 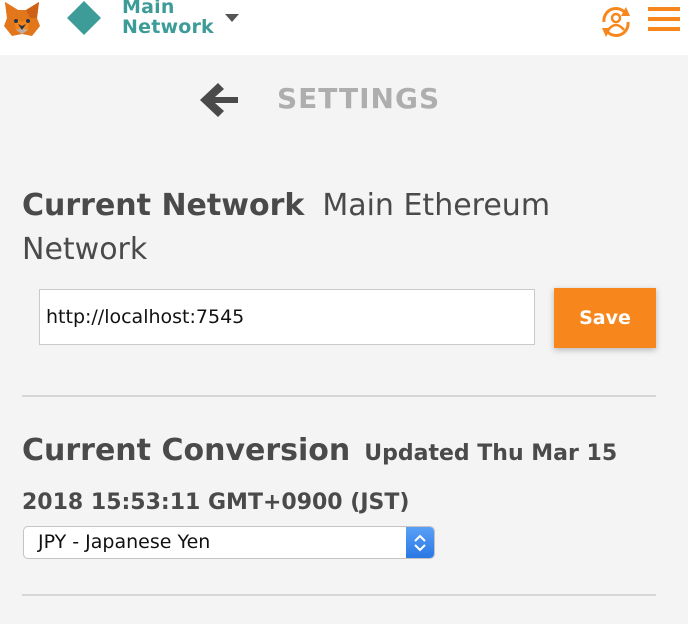 I want to click on arrow-left-icon, so click(x=219, y=100).